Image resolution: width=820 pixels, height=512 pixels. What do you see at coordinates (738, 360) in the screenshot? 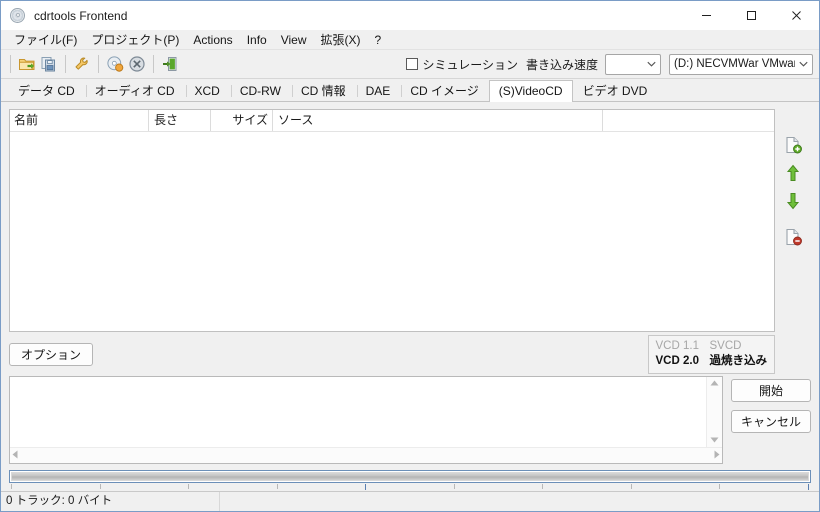
I see `overburn-label: 過焼き込み` at bounding box center [738, 360].